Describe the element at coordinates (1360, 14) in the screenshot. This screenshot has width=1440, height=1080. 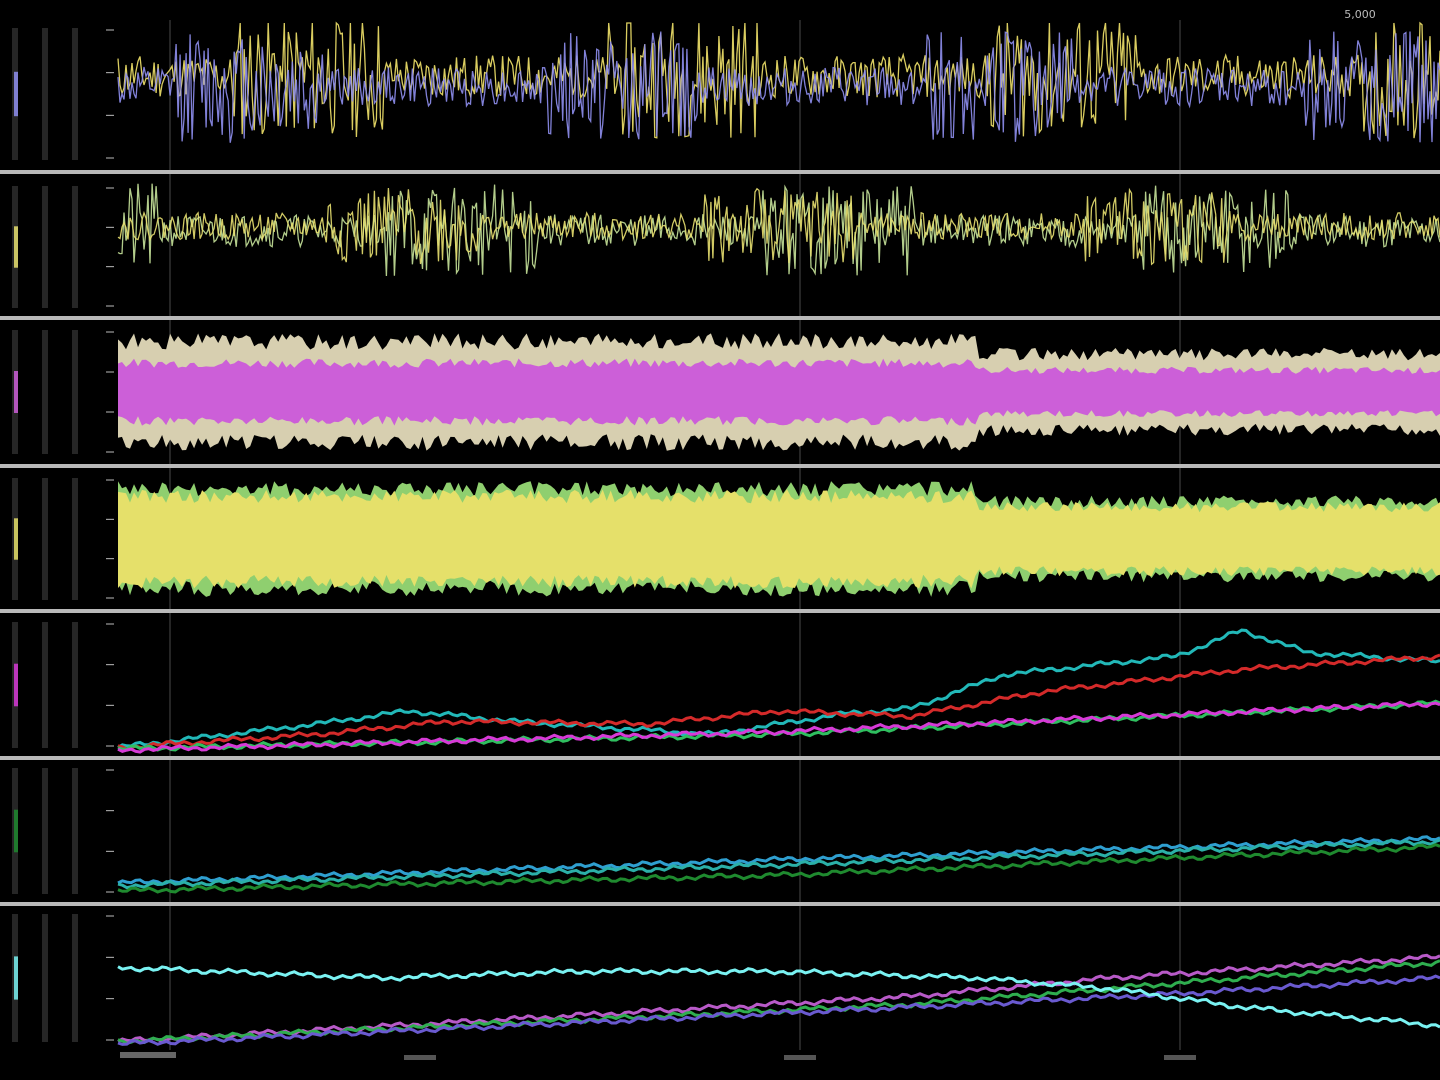
I see `top-right-label: 5,000` at that location.